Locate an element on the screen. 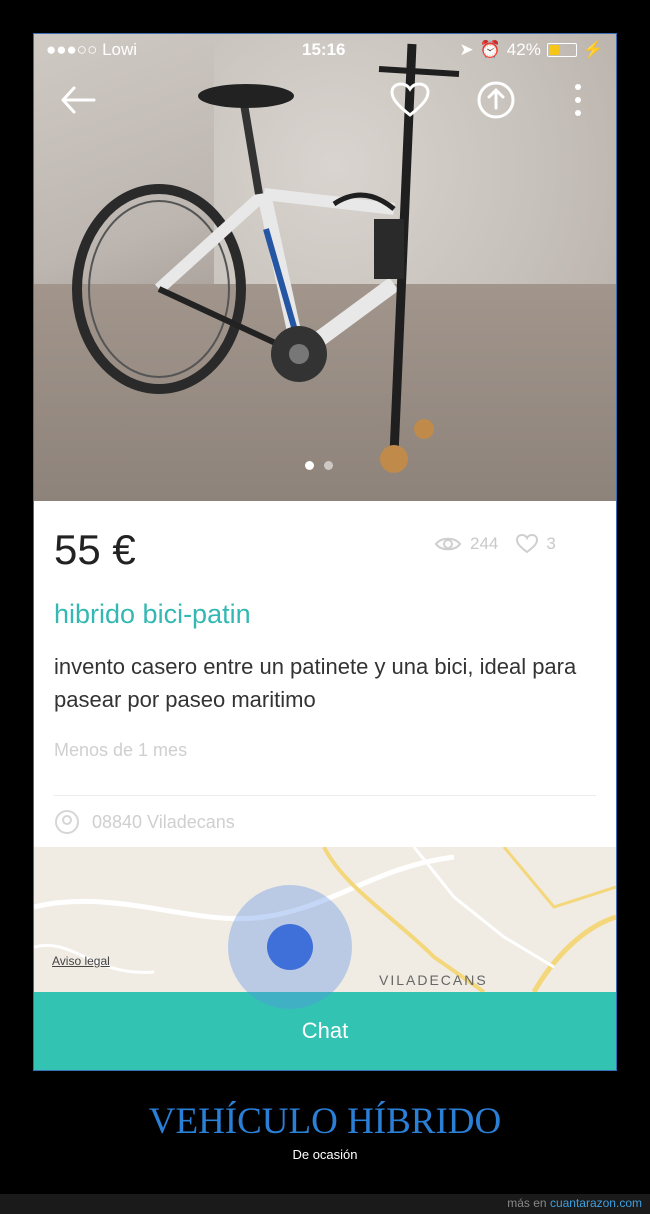  favorite-button is located at coordinates (410, 100).